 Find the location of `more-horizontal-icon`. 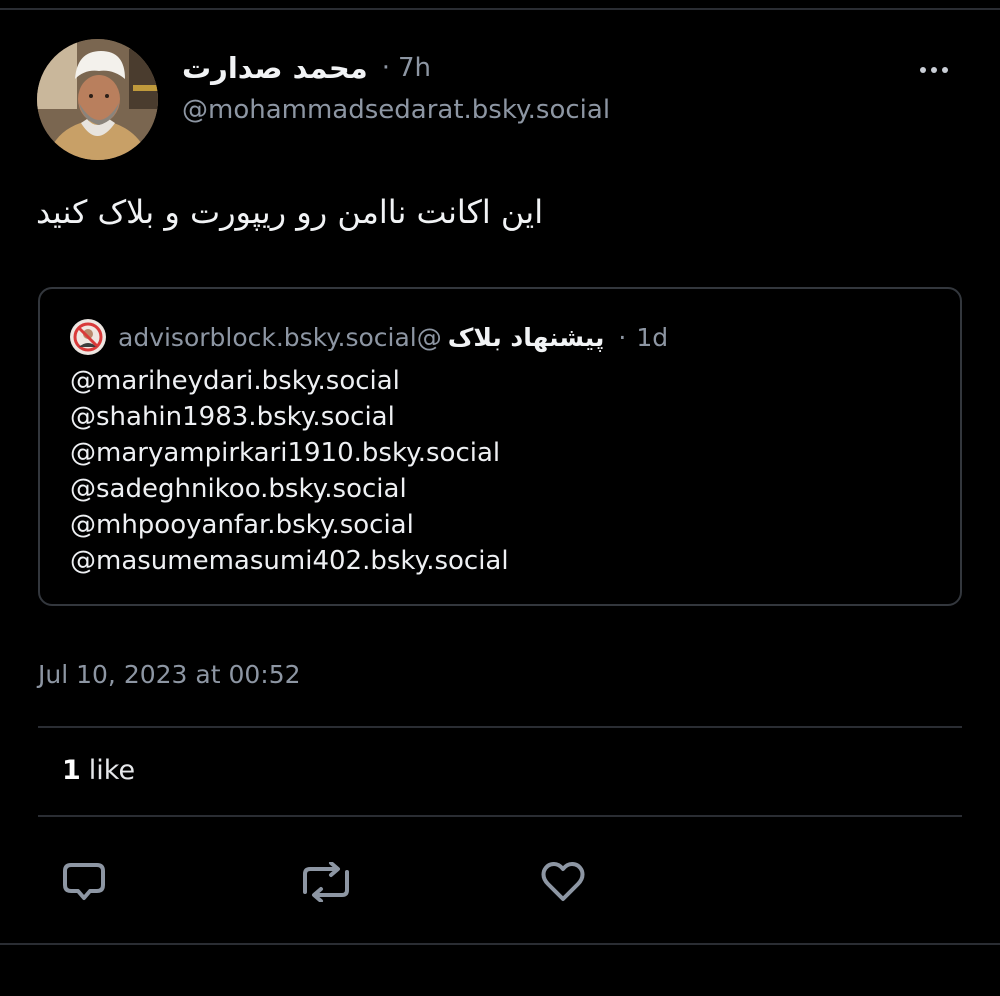

more-horizontal-icon is located at coordinates (923, 70).